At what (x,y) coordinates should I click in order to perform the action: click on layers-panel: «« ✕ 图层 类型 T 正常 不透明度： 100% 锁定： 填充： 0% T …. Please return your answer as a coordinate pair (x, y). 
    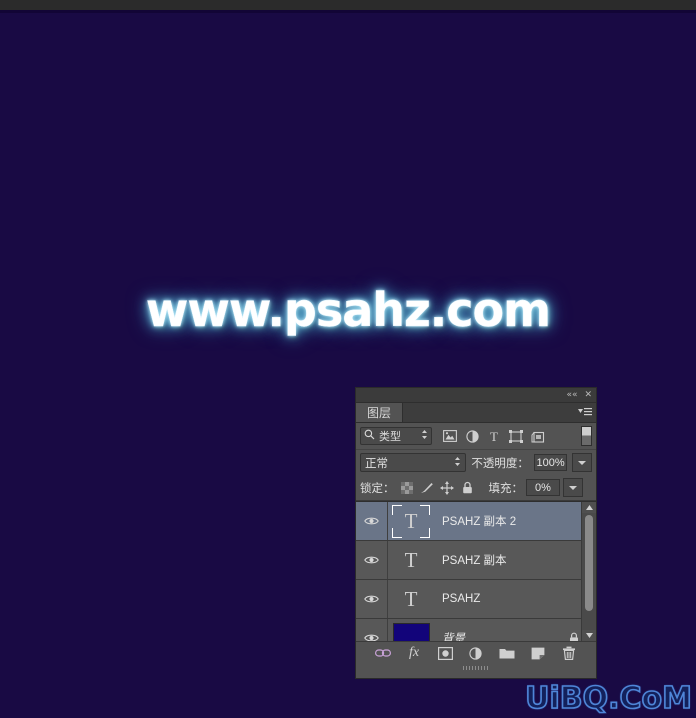
    Looking at the image, I should click on (476, 533).